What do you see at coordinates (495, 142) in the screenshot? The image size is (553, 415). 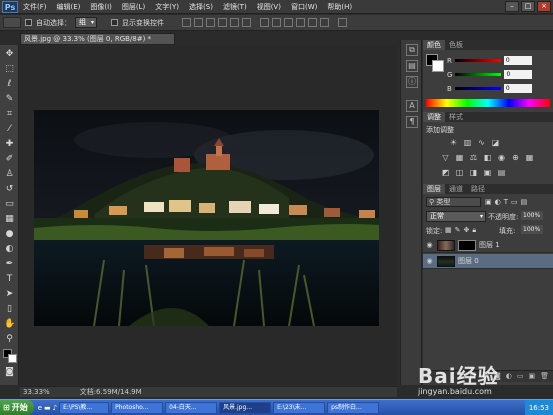 I see `exposure-icon: ◪` at bounding box center [495, 142].